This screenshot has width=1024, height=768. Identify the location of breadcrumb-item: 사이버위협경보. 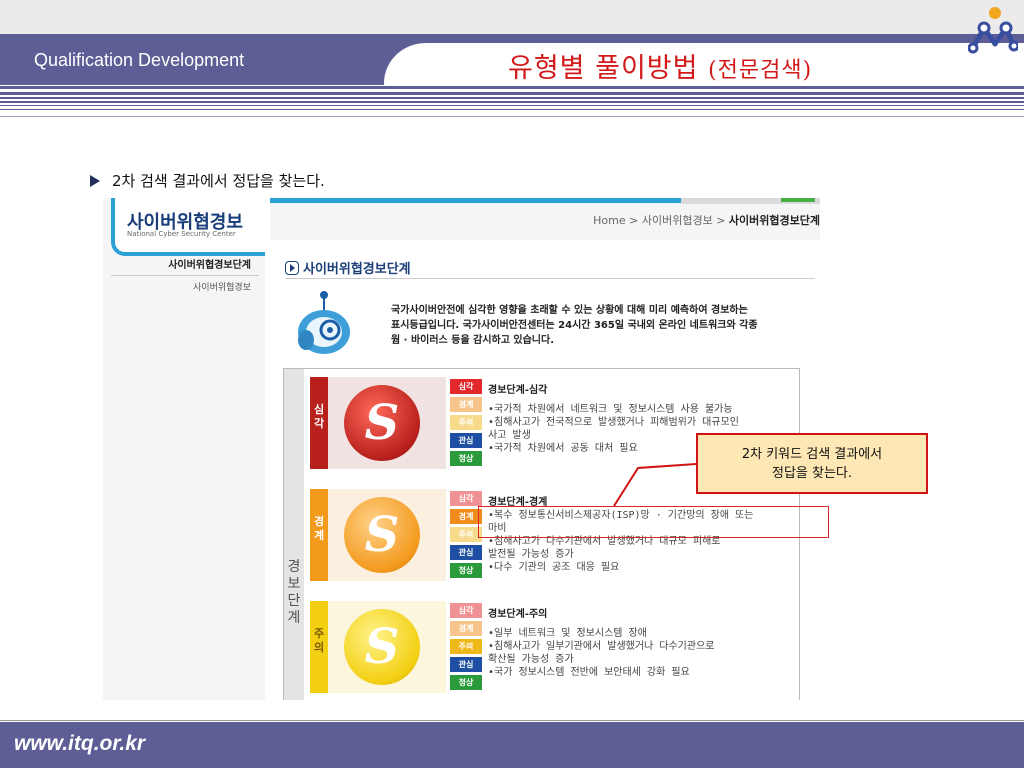
(677, 220).